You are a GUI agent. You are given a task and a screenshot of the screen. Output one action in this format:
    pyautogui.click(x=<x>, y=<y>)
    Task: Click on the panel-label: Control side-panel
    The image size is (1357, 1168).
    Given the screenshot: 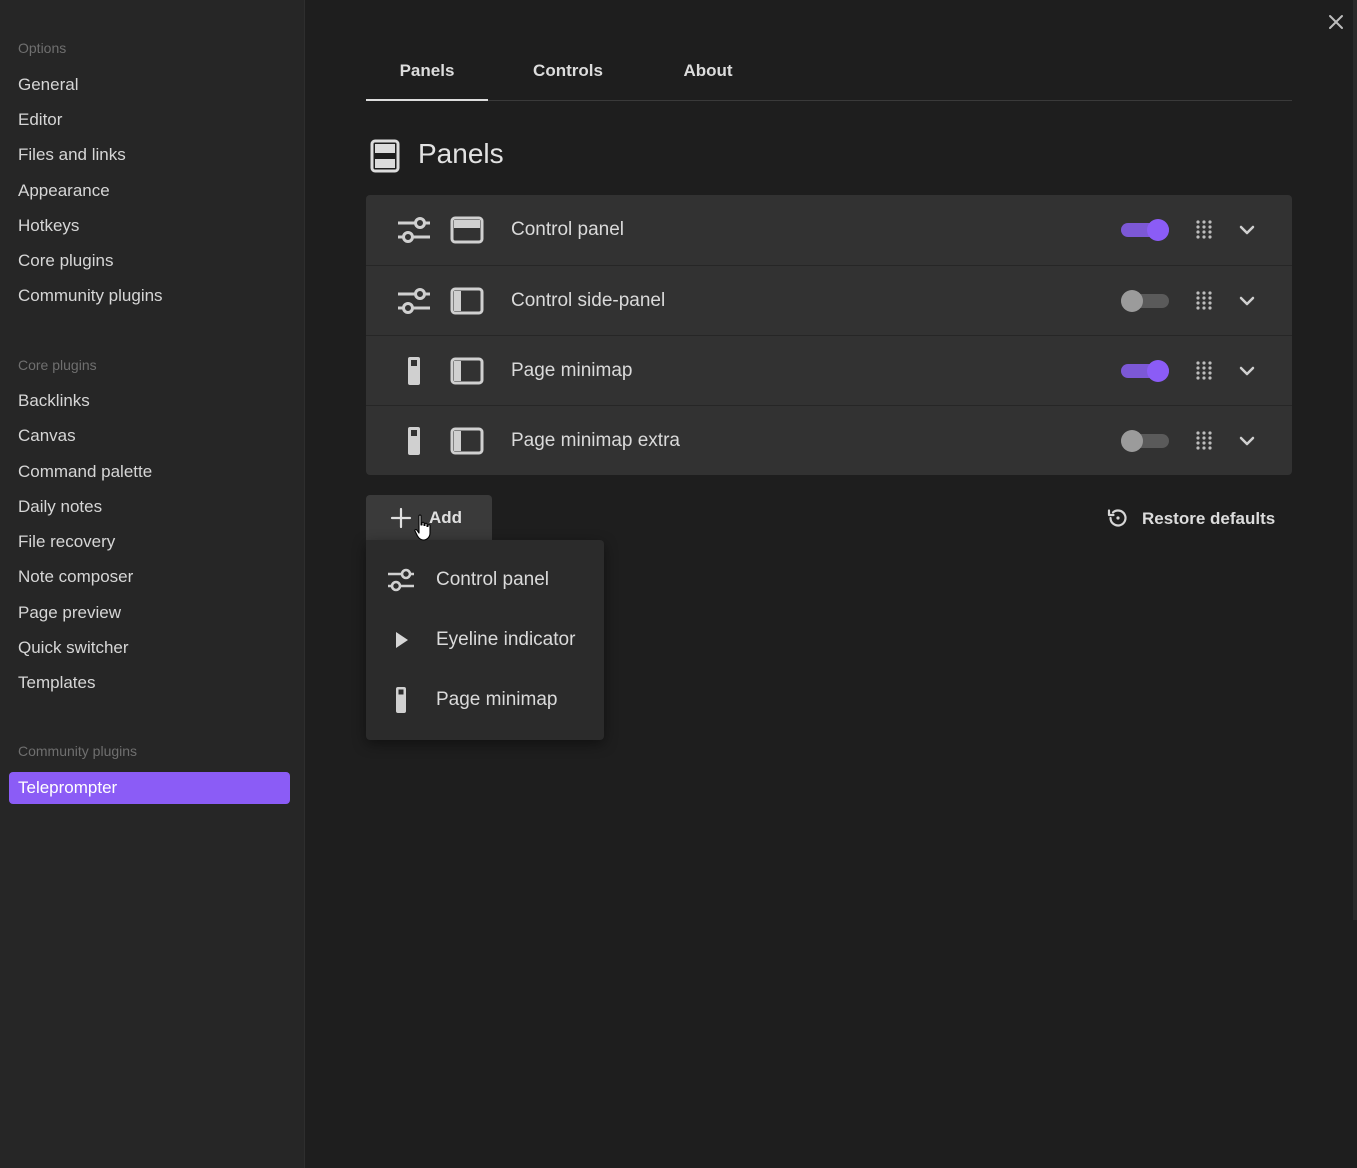 What is the action you would take?
    pyautogui.click(x=588, y=300)
    